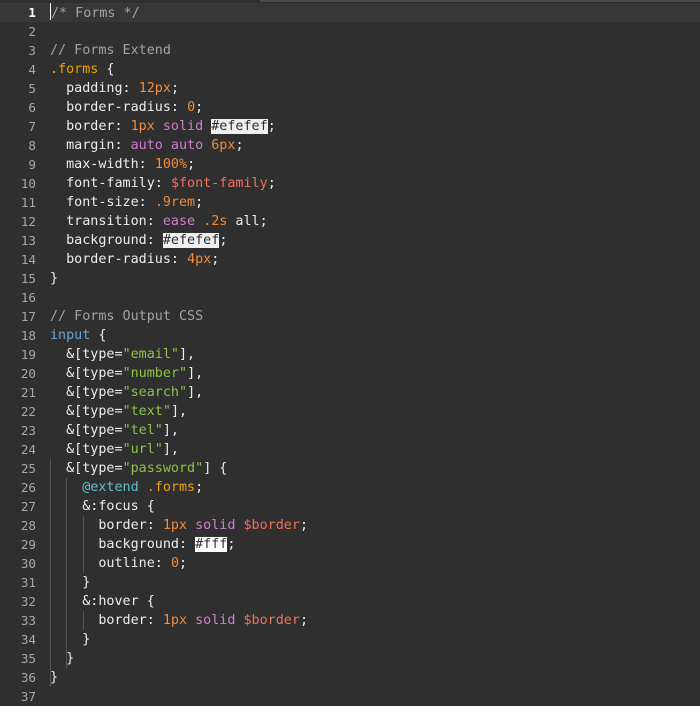 Image resolution: width=700 pixels, height=706 pixels. What do you see at coordinates (32, 126) in the screenshot?
I see `line-number: 7` at bounding box center [32, 126].